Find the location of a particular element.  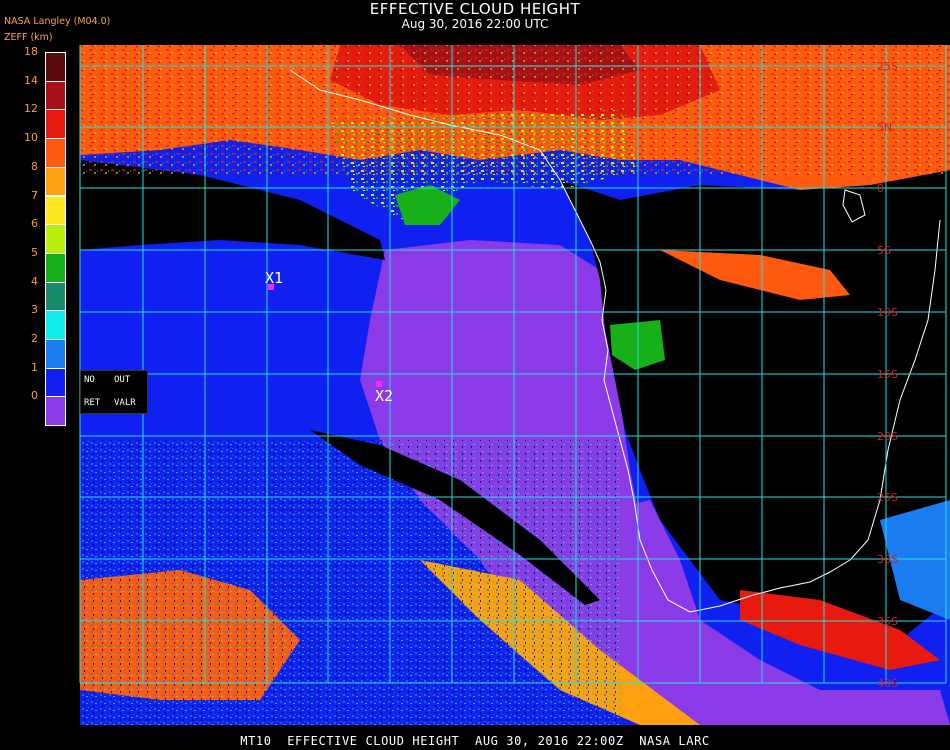

no-ret-line2: RET is located at coordinates (92, 403).